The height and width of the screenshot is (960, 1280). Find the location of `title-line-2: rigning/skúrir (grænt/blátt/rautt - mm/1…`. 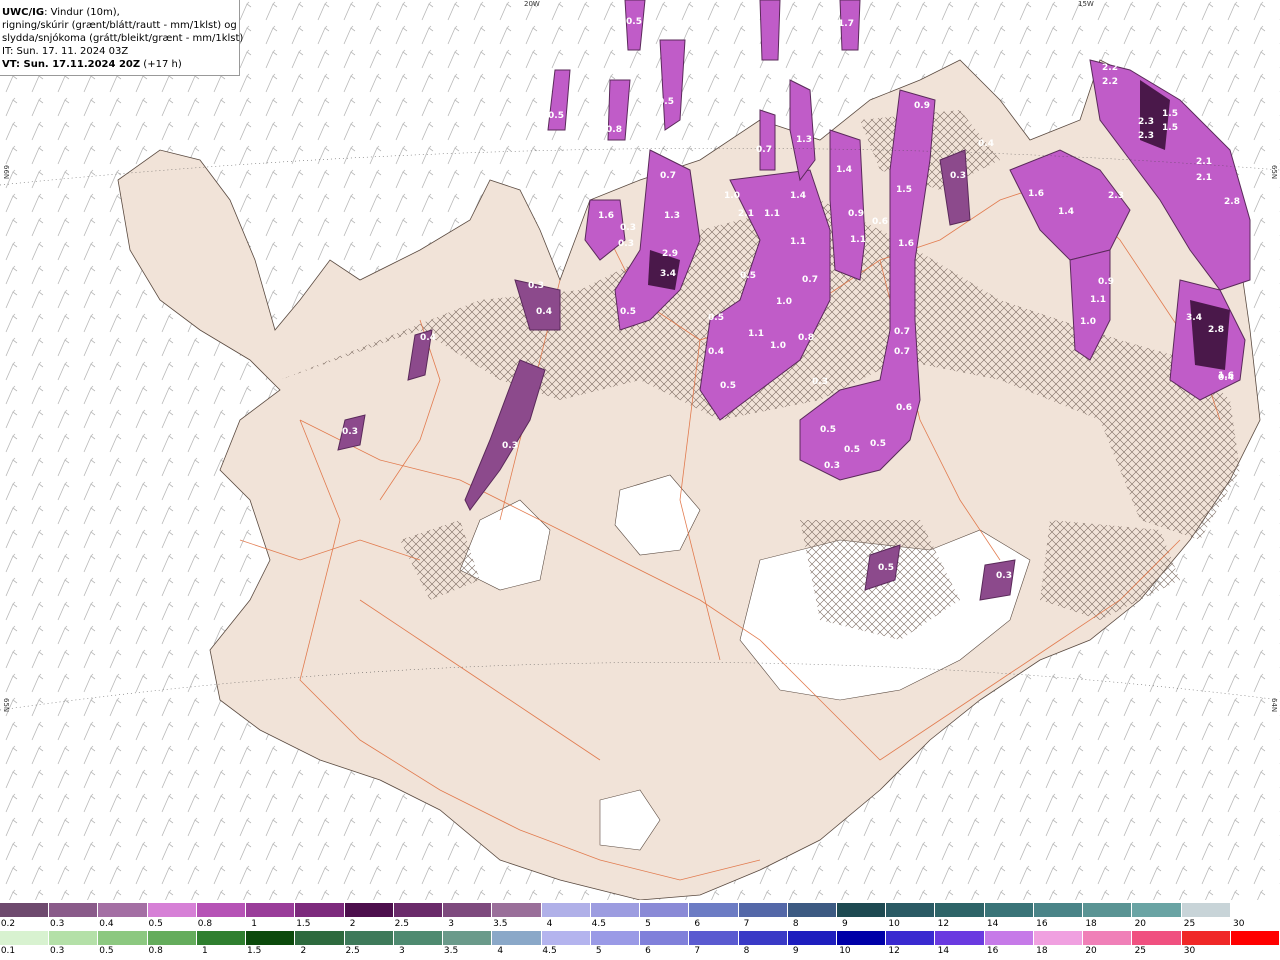

title-line-2: rigning/skúrir (grænt/blátt/rautt - mm/1… is located at coordinates (119, 25).